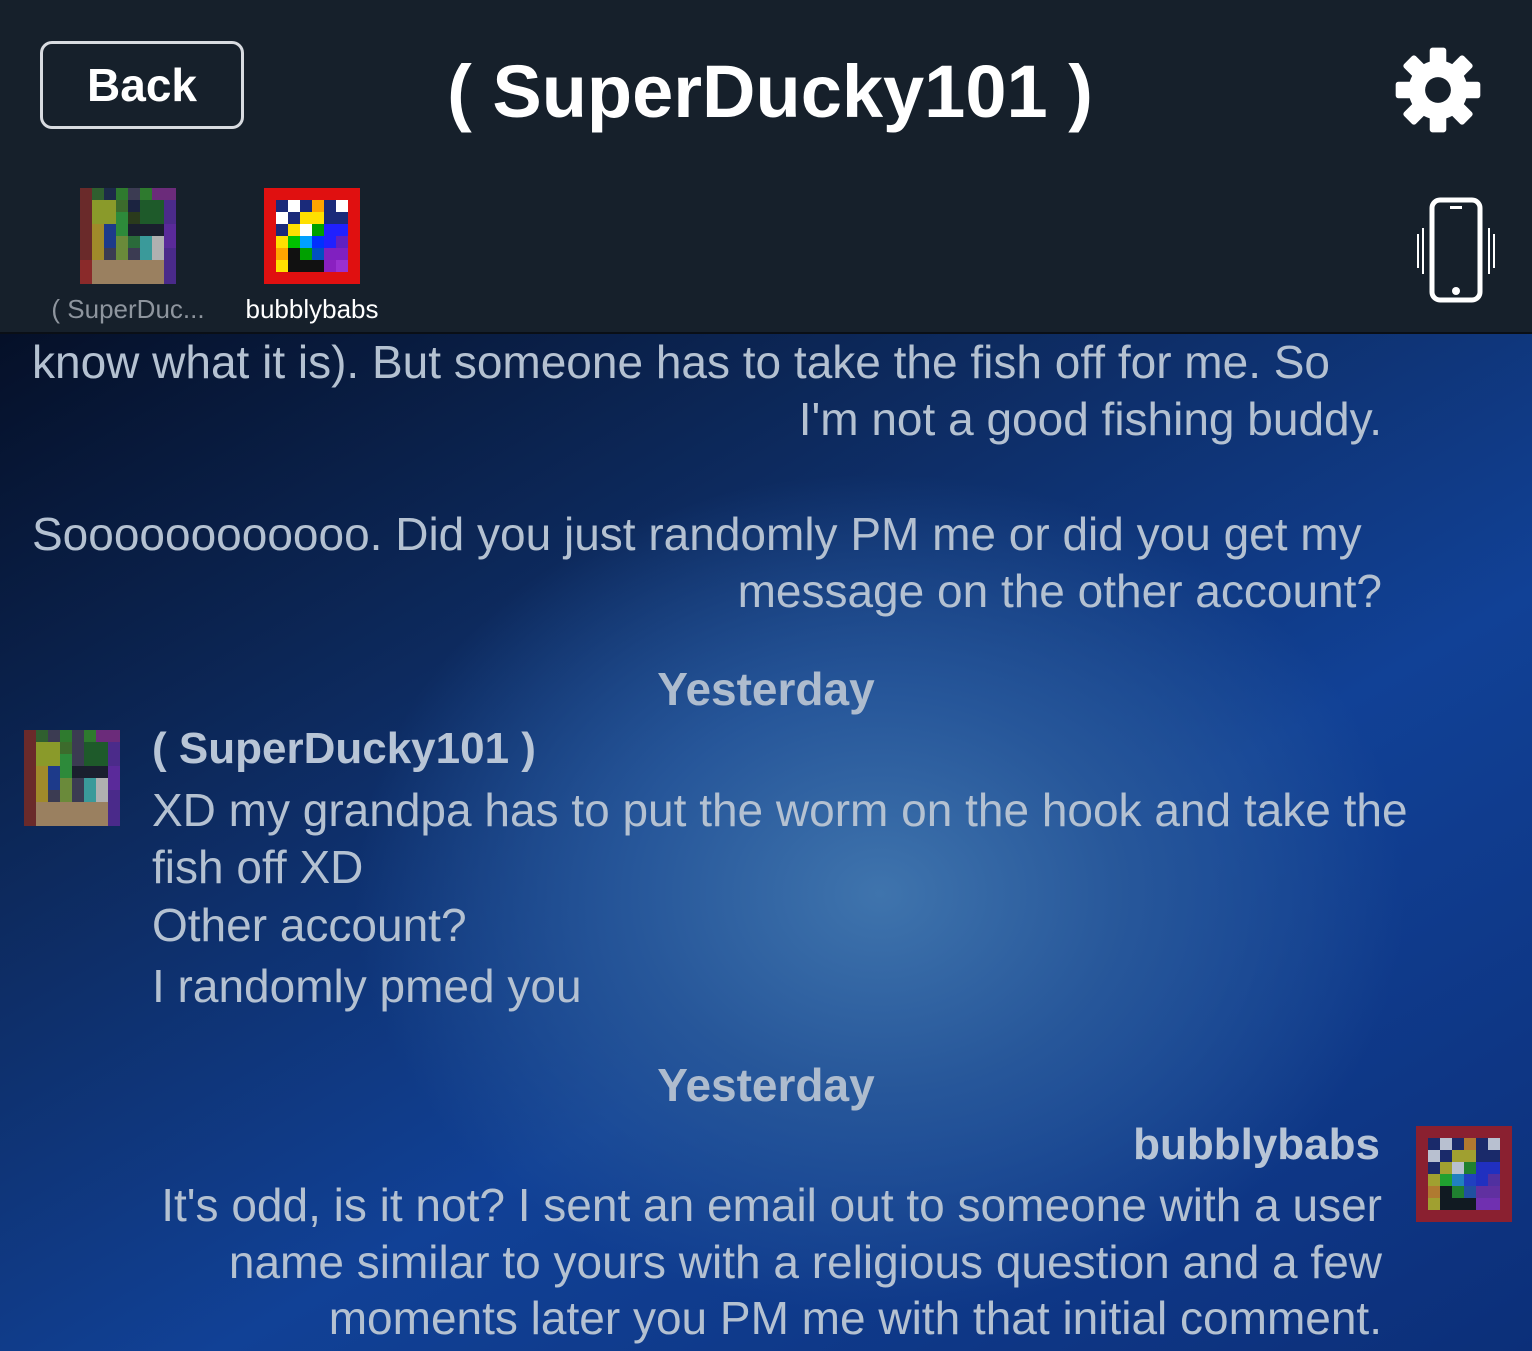 The image size is (1532, 1351). What do you see at coordinates (1438, 90) in the screenshot?
I see `gear-icon` at bounding box center [1438, 90].